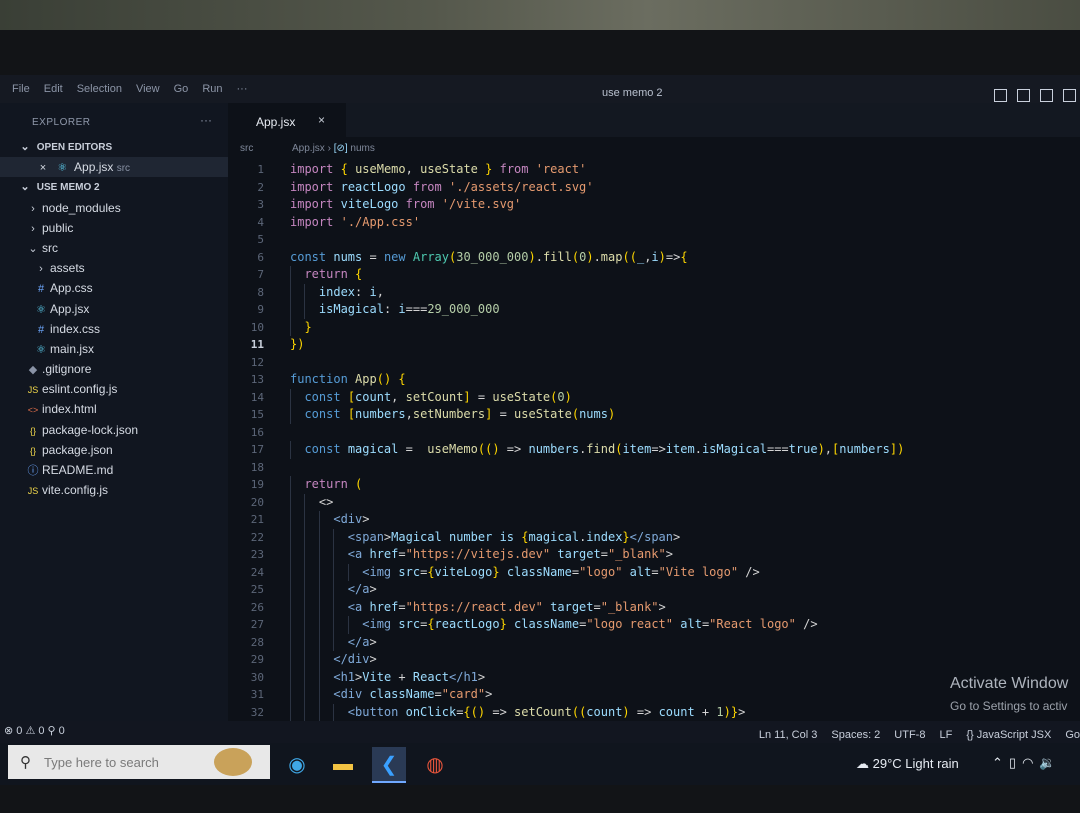  Describe the element at coordinates (297, 764) in the screenshot. I see `edge-icon: ◉` at that location.